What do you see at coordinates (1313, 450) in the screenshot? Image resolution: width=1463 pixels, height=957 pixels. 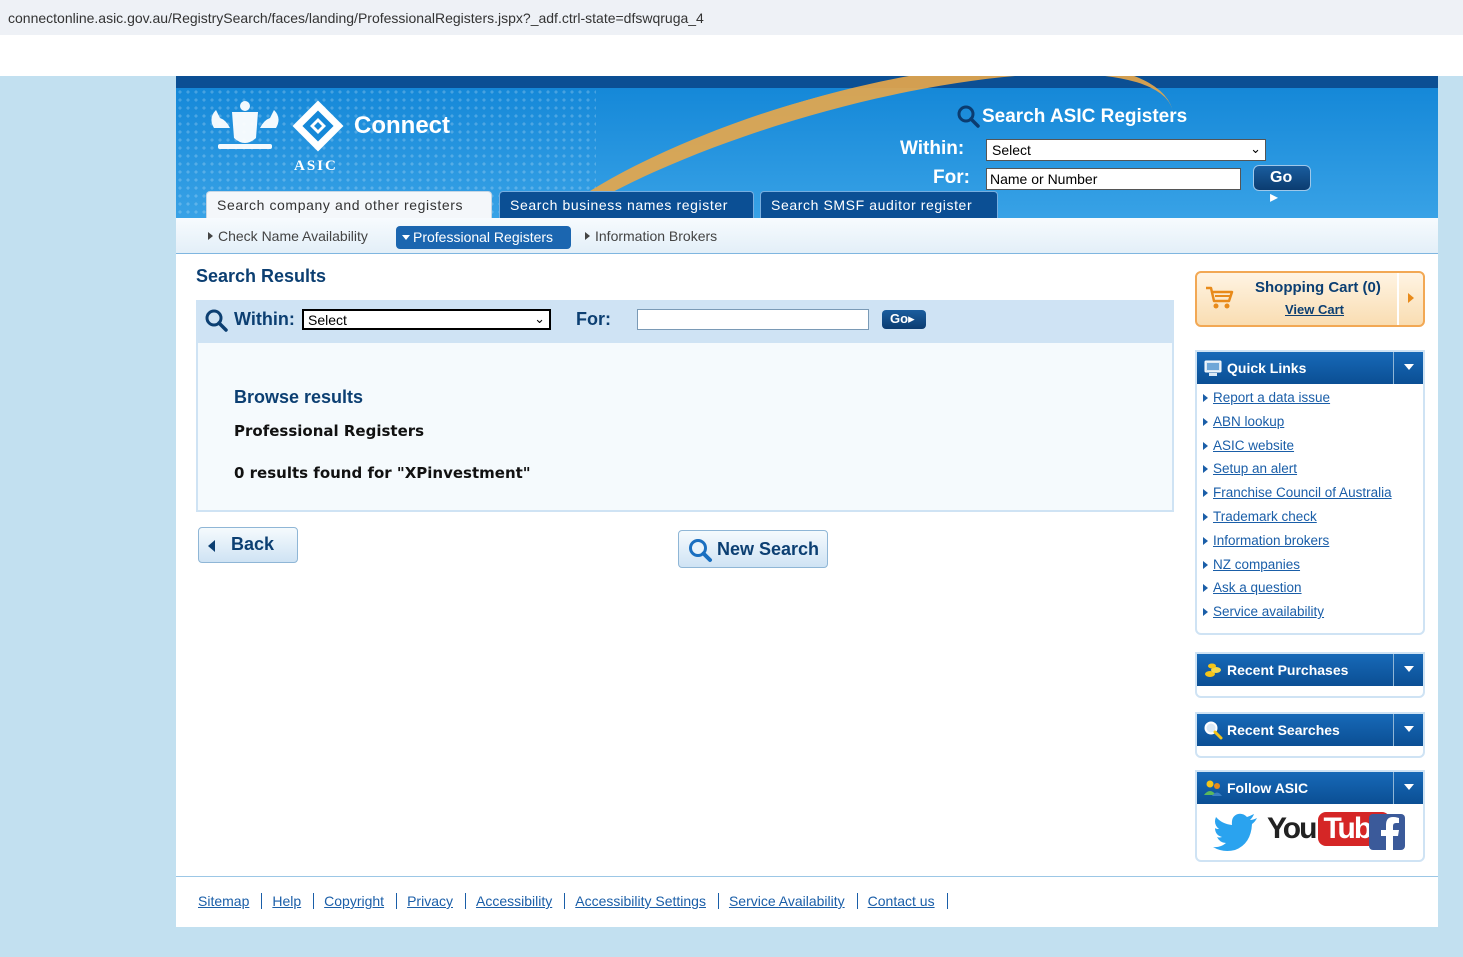 I see `quick-link-asic-website: ASIC website` at bounding box center [1313, 450].